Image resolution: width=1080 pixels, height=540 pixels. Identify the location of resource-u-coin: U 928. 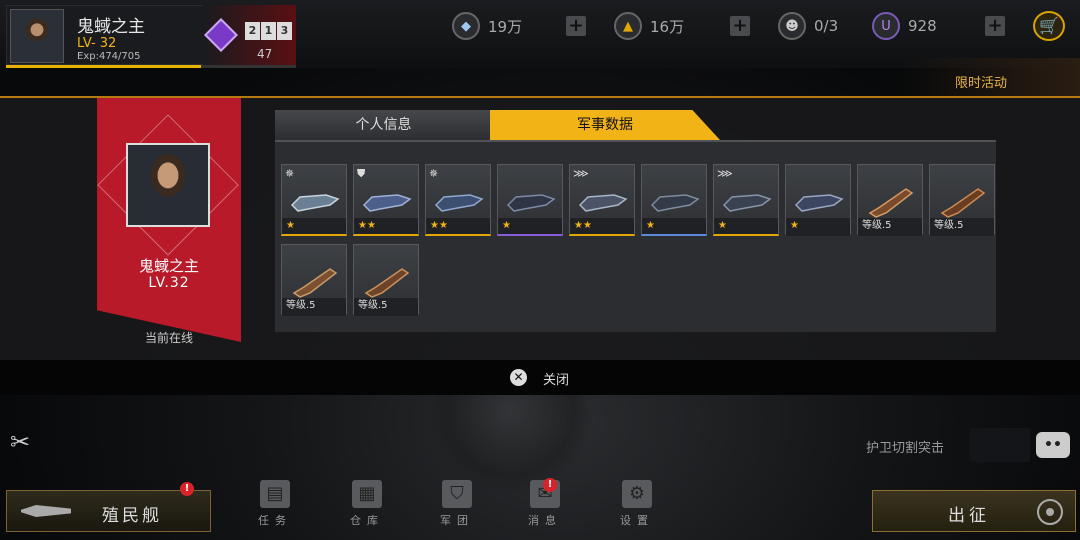
(904, 26).